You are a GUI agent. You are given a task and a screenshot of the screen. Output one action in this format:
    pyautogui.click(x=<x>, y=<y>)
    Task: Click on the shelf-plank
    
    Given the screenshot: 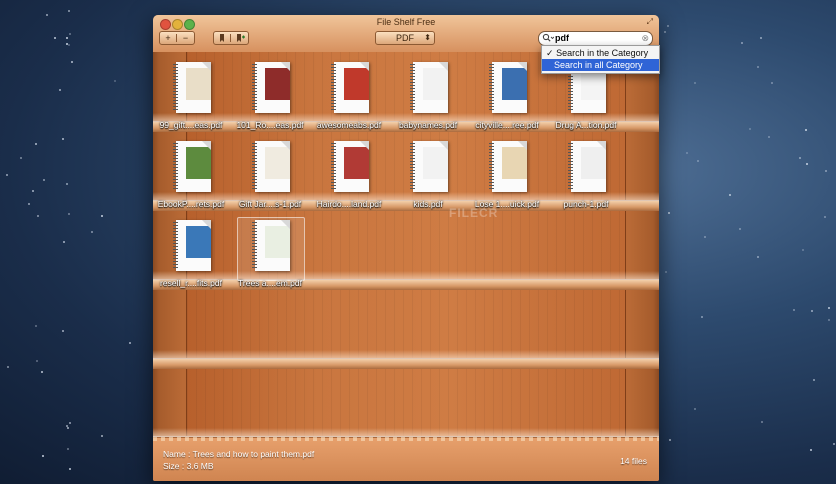 What is the action you would take?
    pyautogui.click(x=406, y=363)
    